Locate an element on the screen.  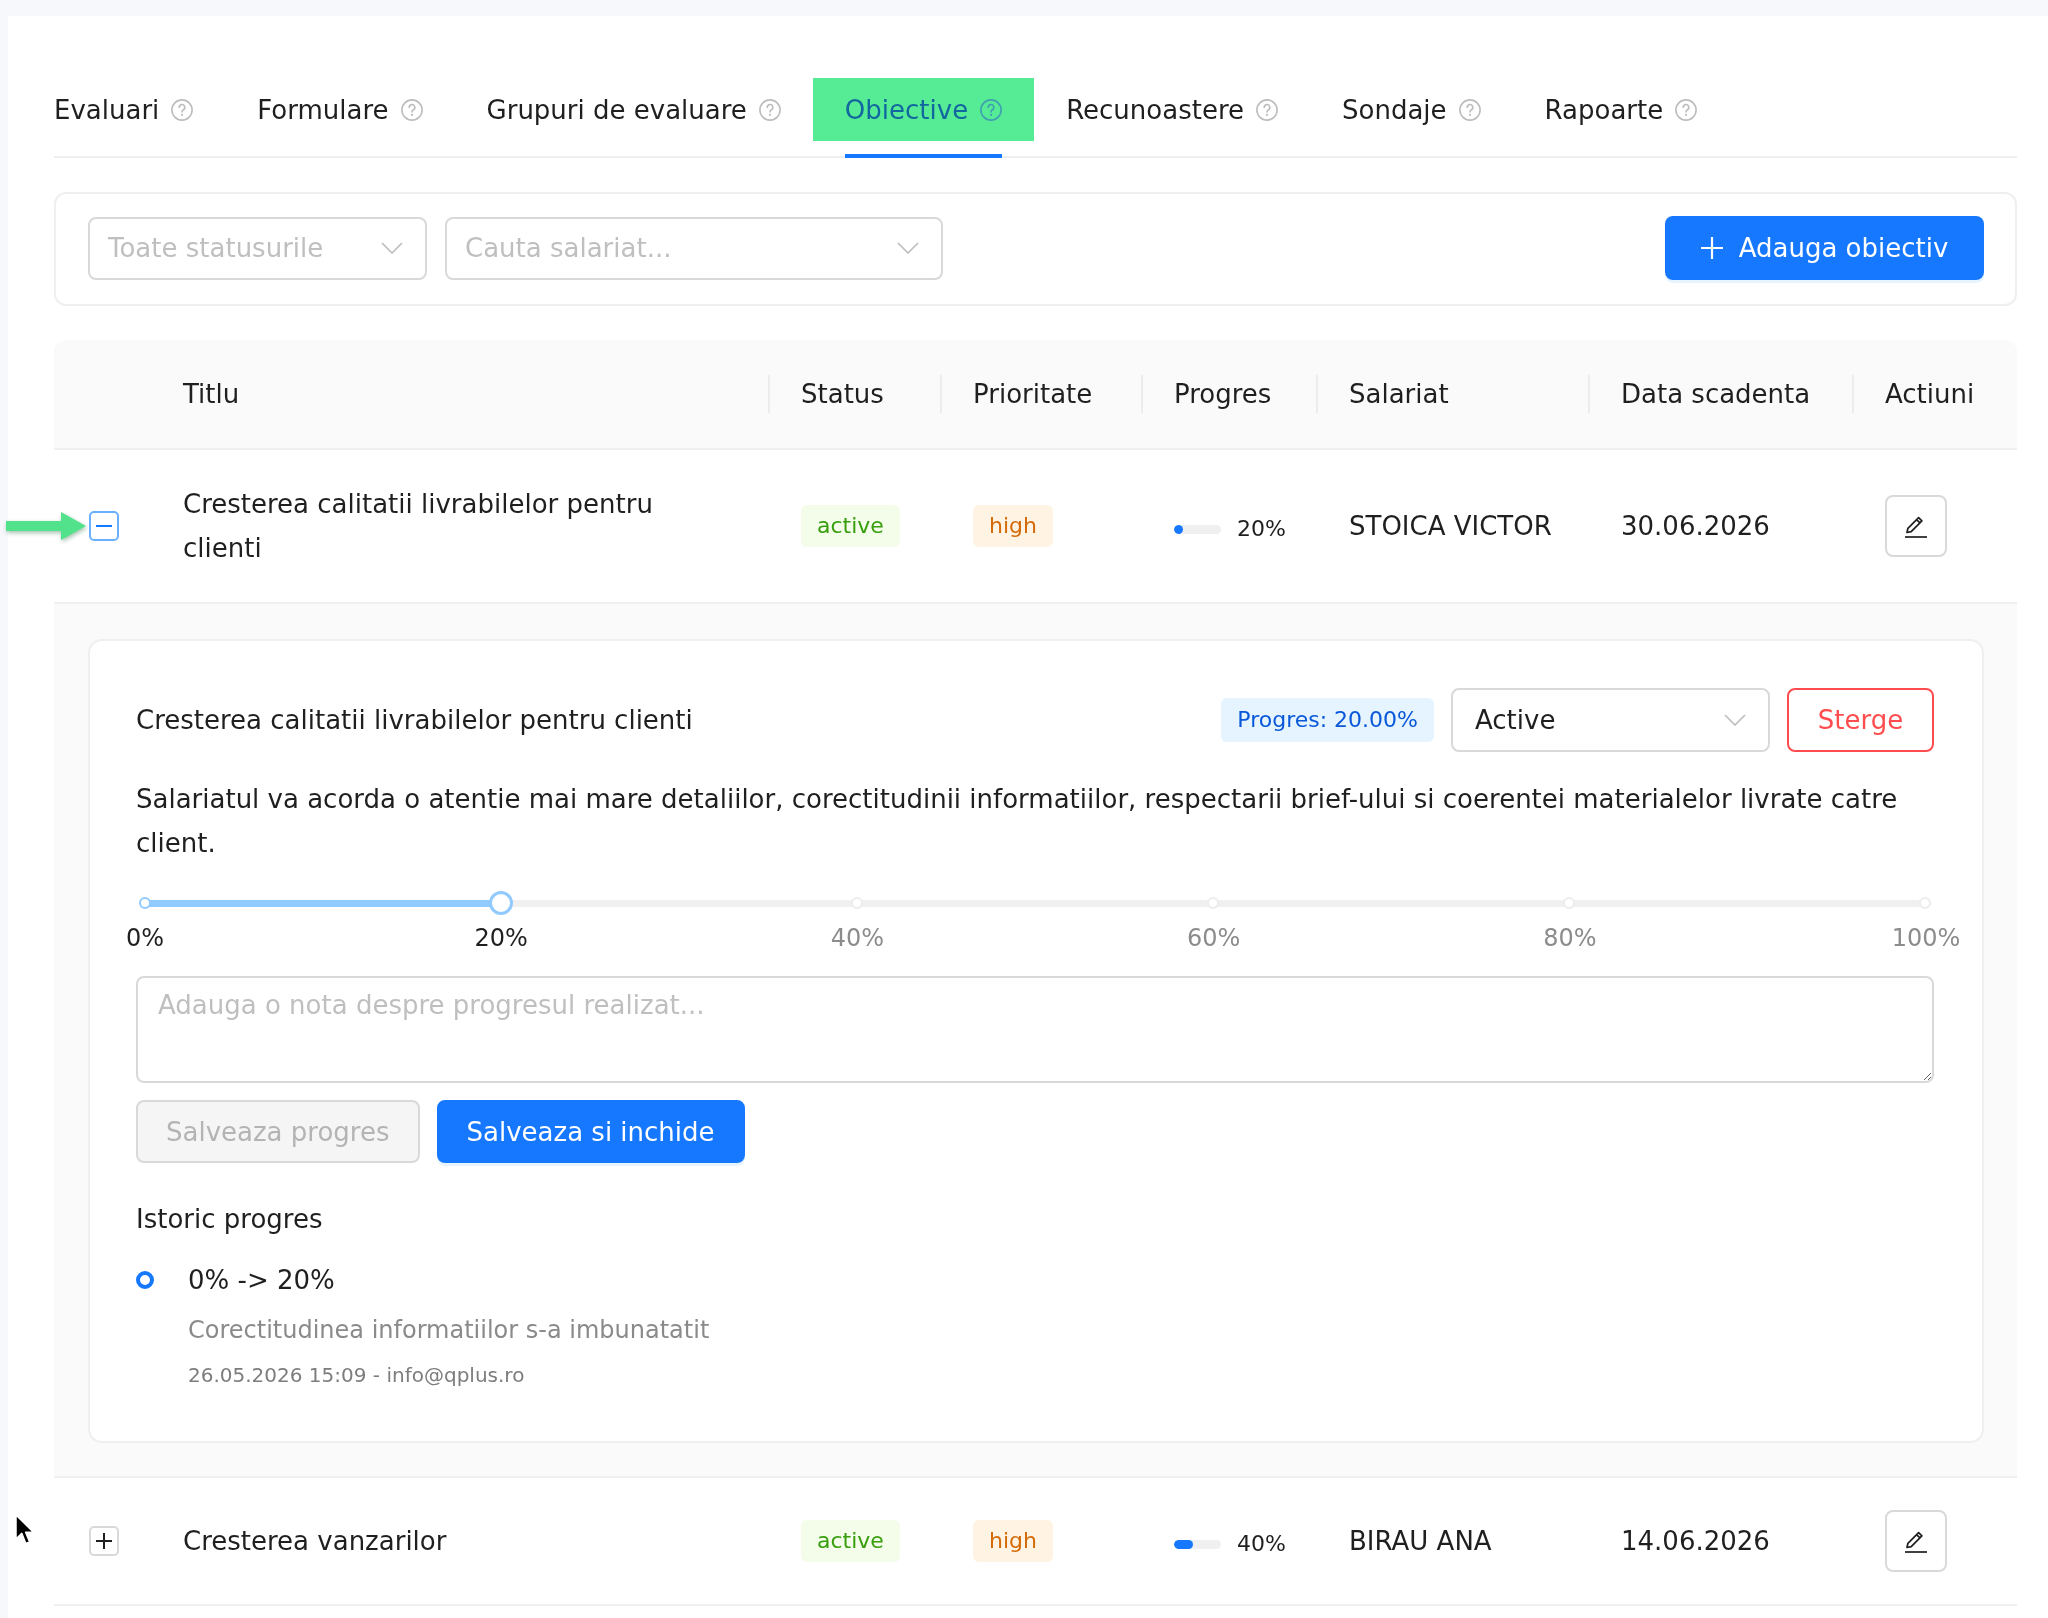
status-select: Active is located at coordinates (1610, 720).